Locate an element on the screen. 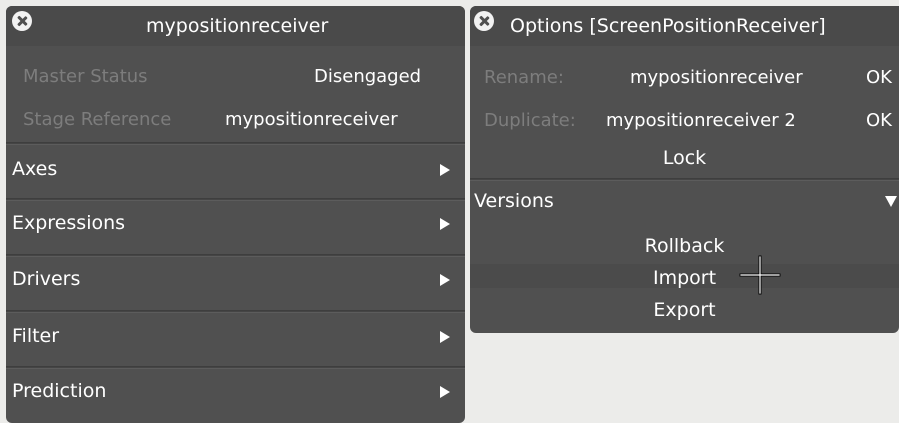 The width and height of the screenshot is (899, 423). rename-label: Rename: is located at coordinates (524, 77).